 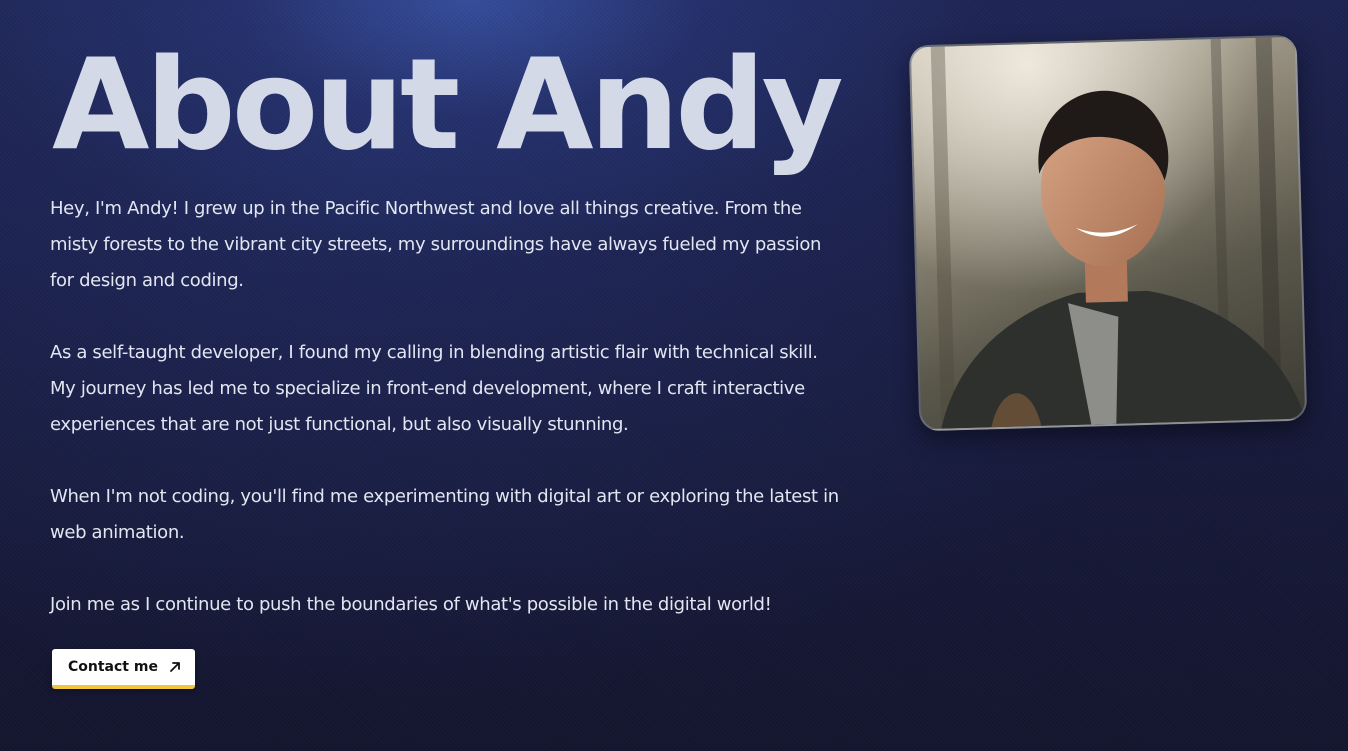 I want to click on contact-button-label: Contact me, so click(x=113, y=667).